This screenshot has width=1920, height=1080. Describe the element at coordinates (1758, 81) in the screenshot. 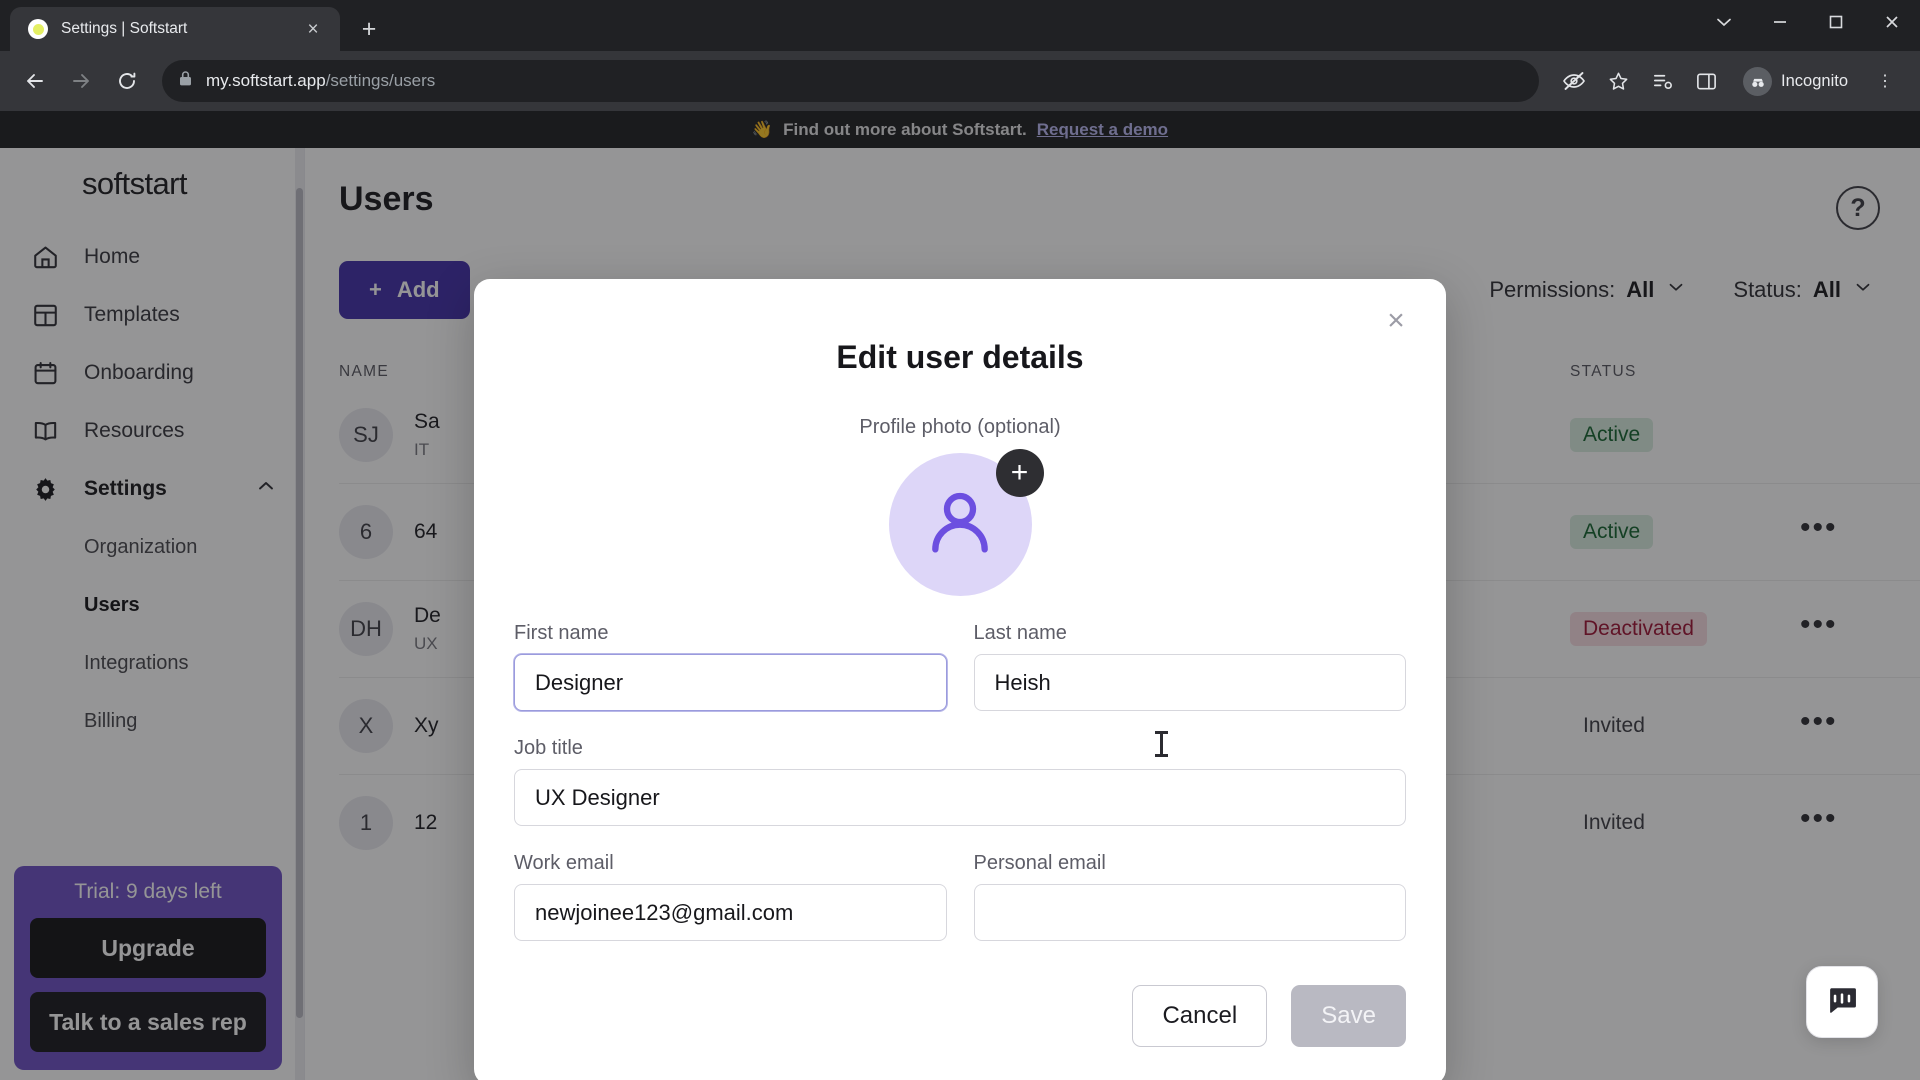

I see `incognito-avatar` at that location.